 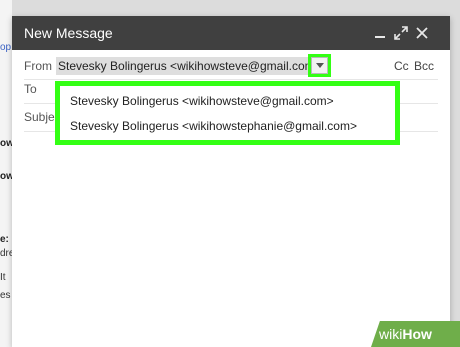 I want to click on chevron-down-icon, so click(x=319, y=65).